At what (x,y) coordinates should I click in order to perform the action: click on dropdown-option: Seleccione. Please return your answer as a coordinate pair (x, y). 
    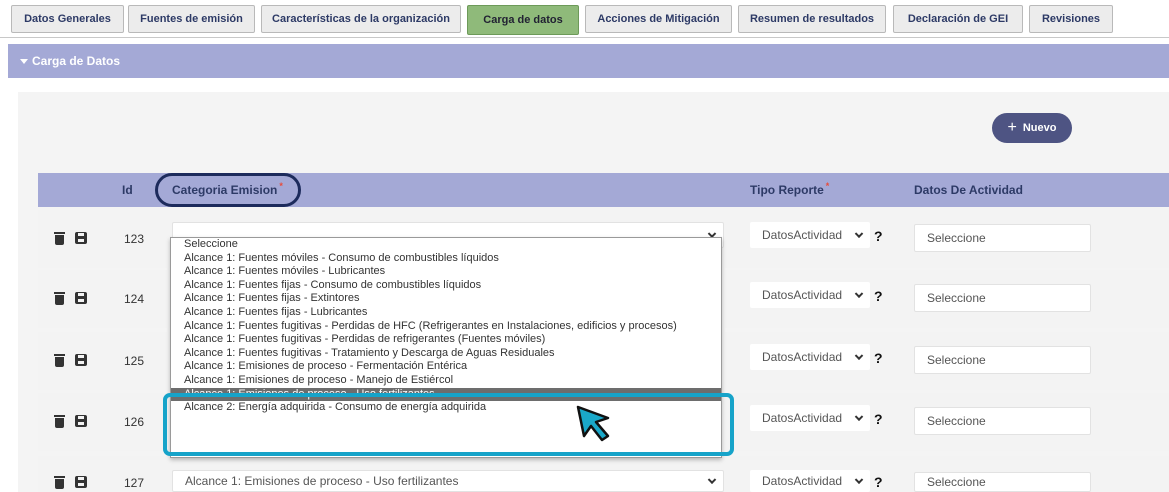
    Looking at the image, I should click on (446, 245).